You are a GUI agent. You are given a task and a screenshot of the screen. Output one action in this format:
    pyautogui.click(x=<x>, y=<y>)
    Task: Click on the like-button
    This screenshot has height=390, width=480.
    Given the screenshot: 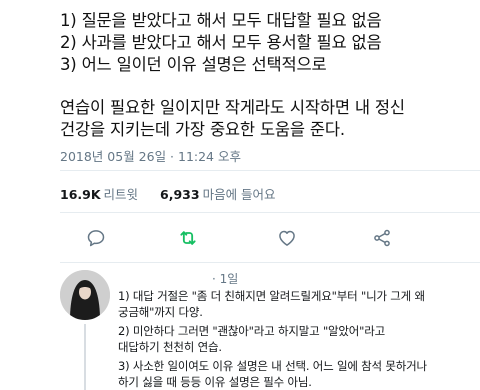 What is the action you would take?
    pyautogui.click(x=287, y=238)
    